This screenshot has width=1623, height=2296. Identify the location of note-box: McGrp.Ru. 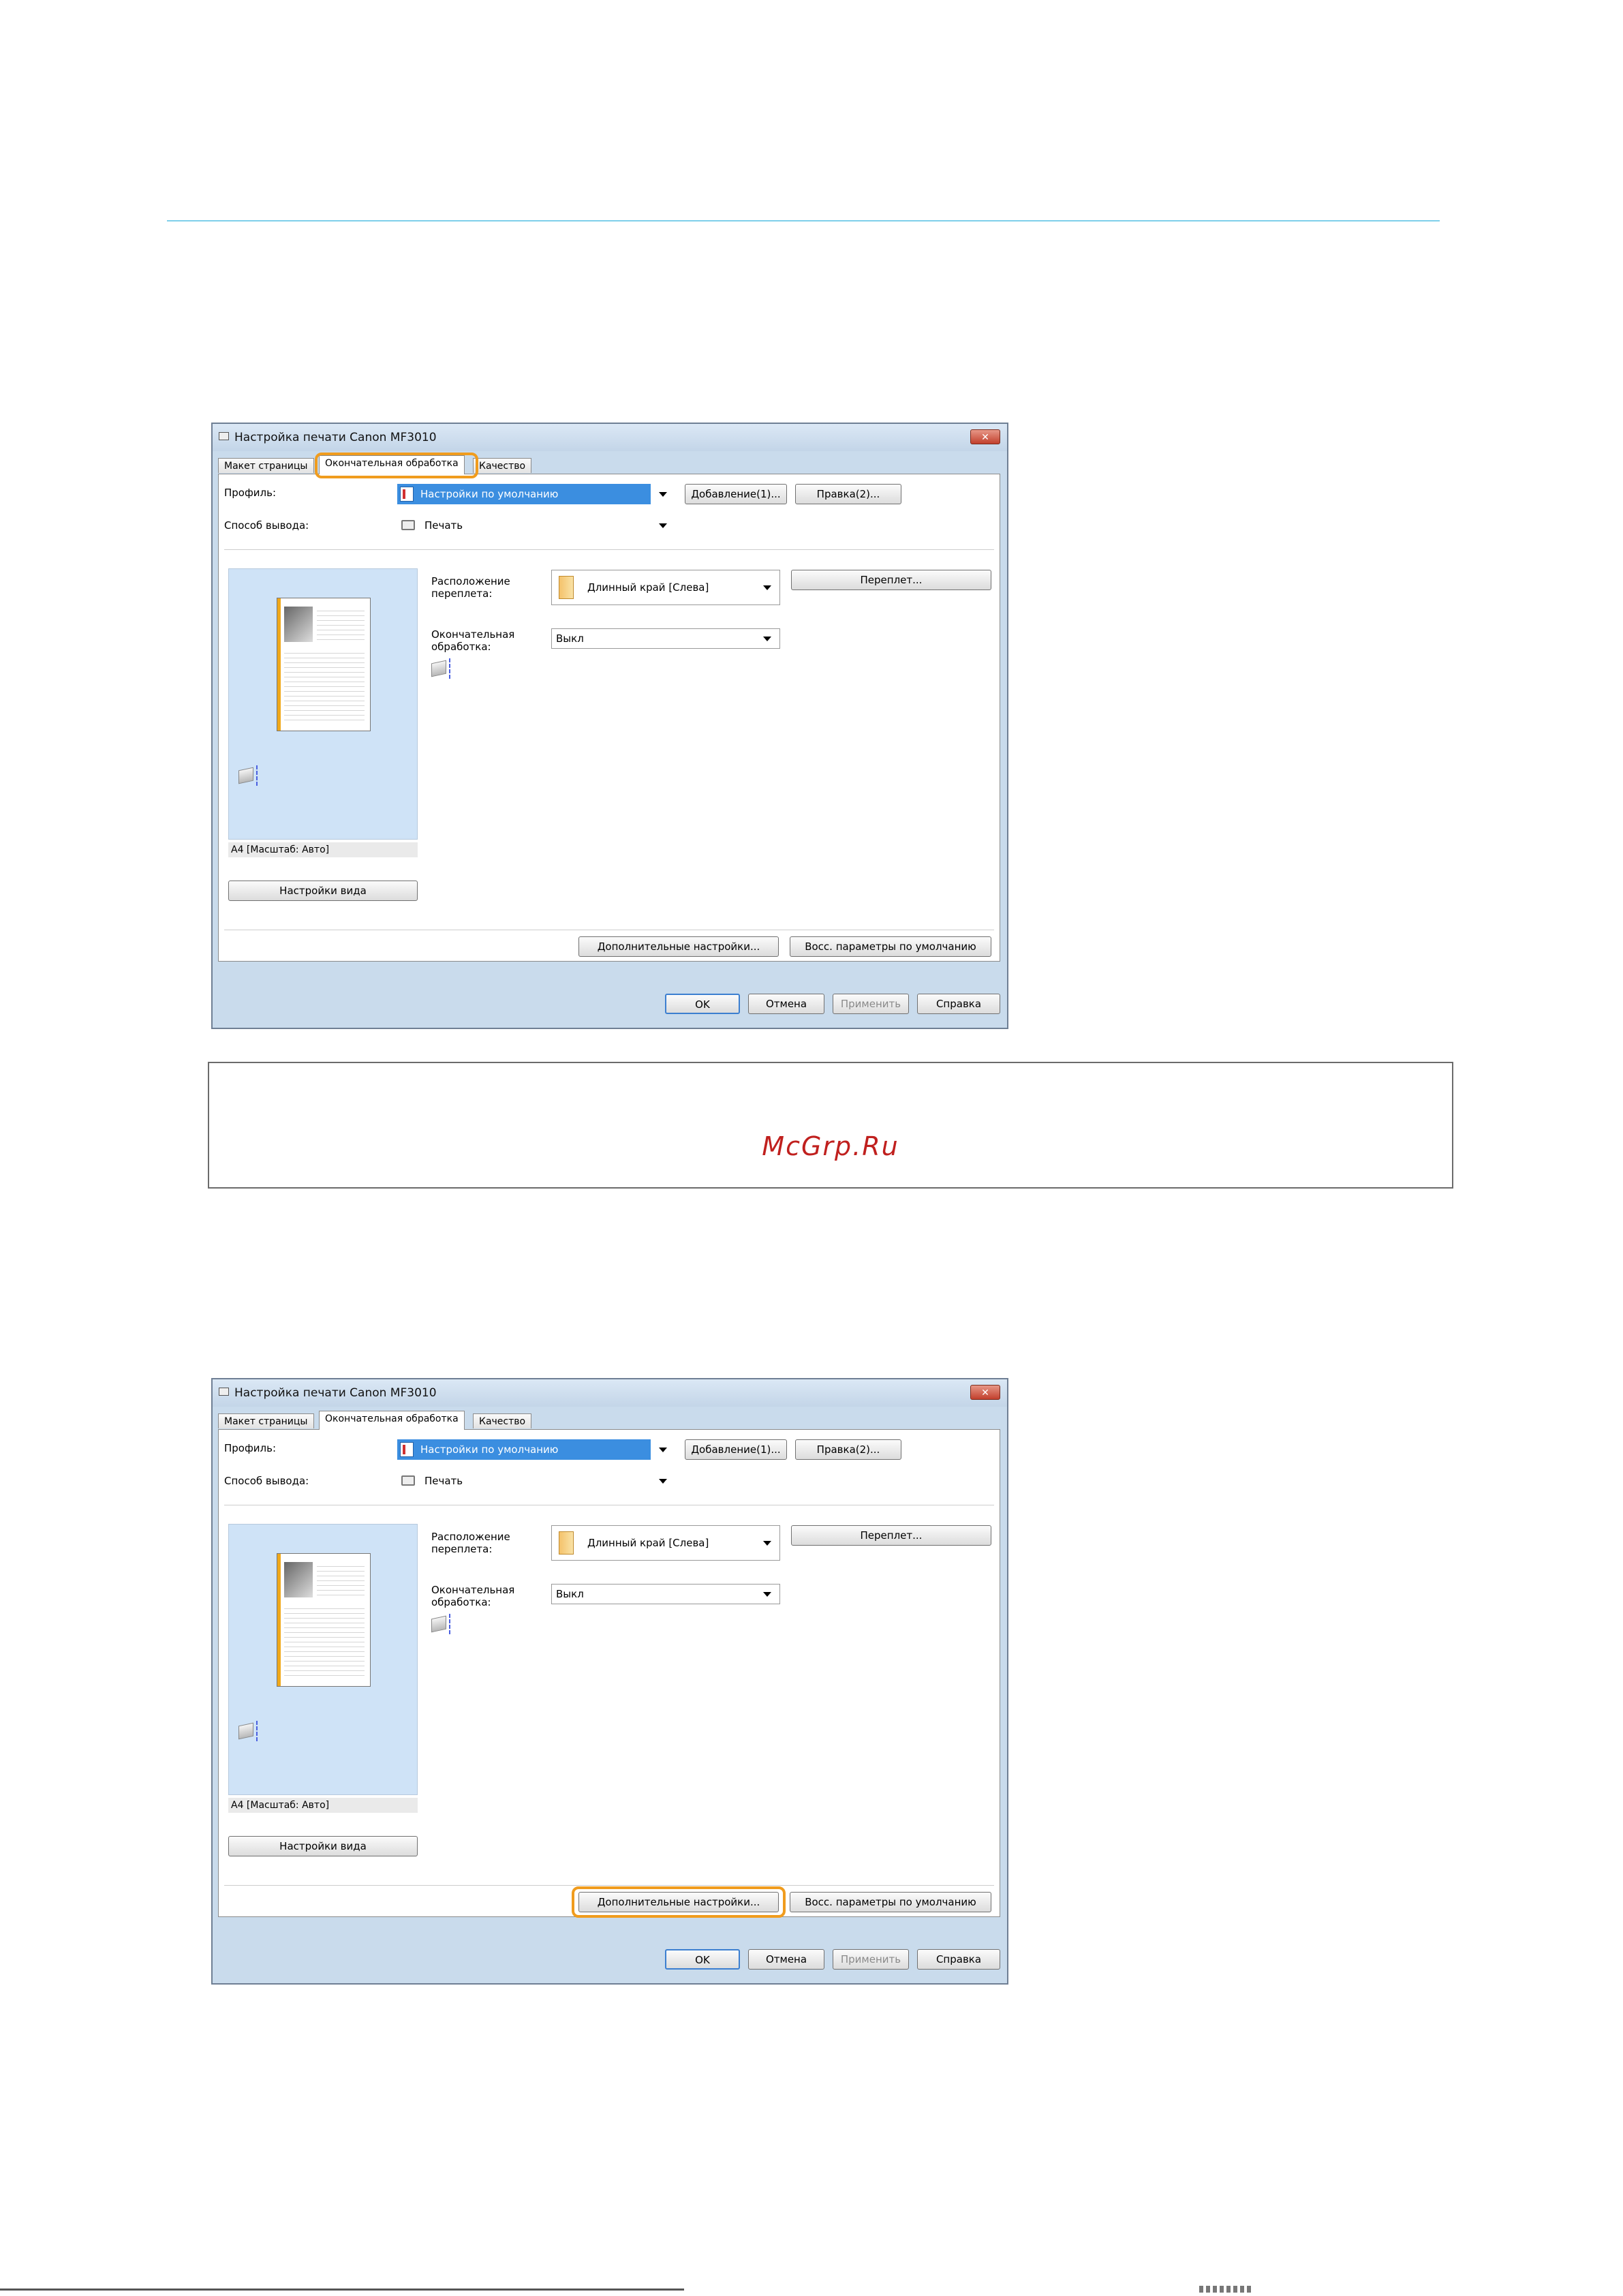
(830, 1125).